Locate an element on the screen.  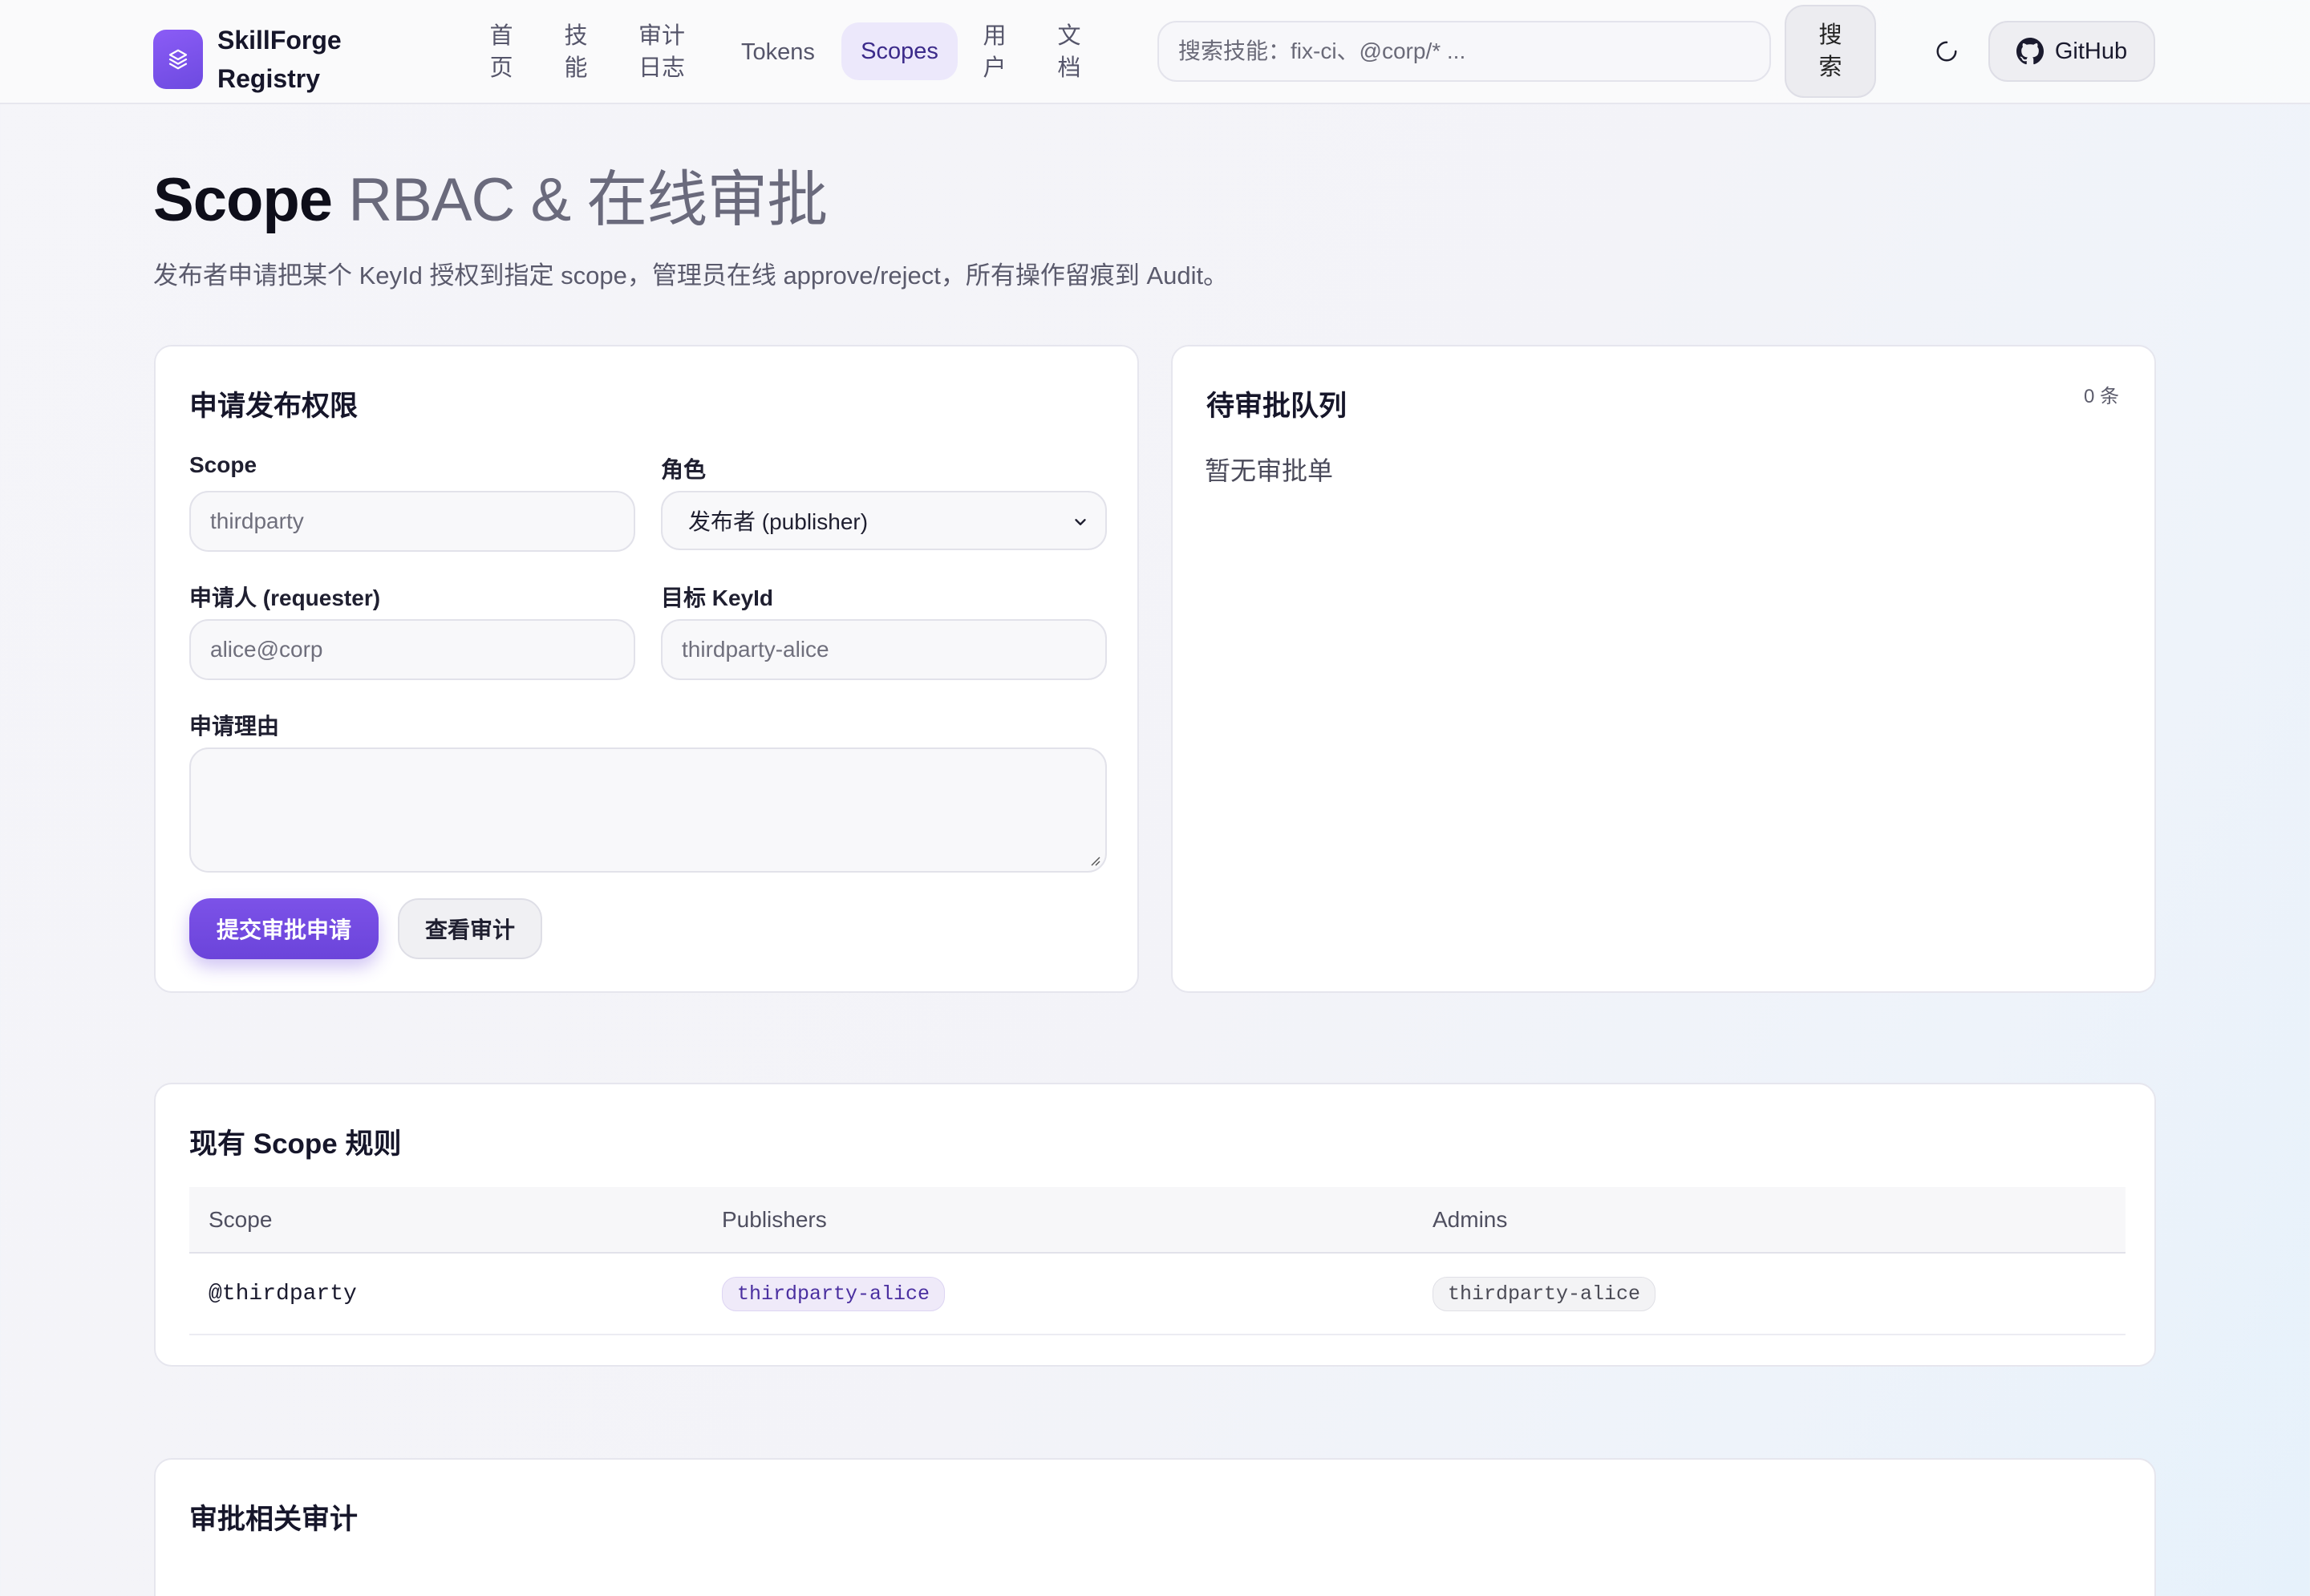
approval-audit-card: 审批相关审计 is located at coordinates (1155, 1527).